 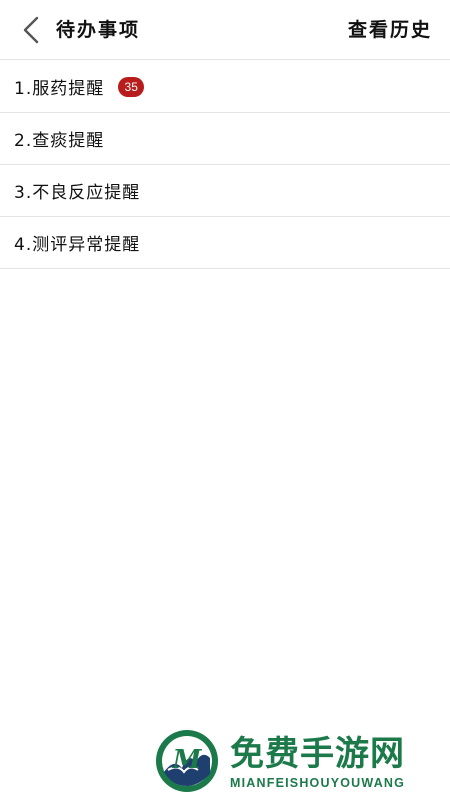 I want to click on list-item-label: 4.测评异常提醒, so click(x=77, y=245).